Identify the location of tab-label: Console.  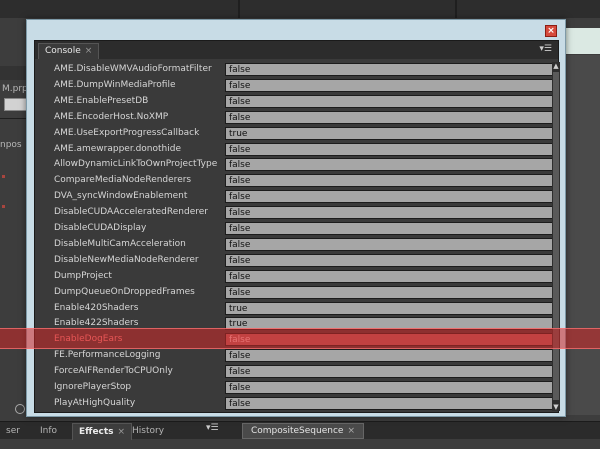
(63, 51).